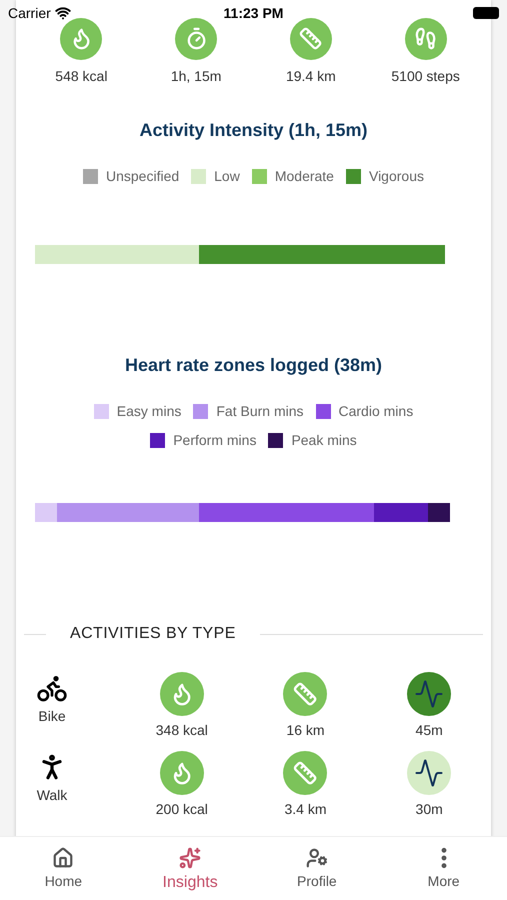 The height and width of the screenshot is (900, 507). What do you see at coordinates (227, 176) in the screenshot?
I see `legend-label: Low` at bounding box center [227, 176].